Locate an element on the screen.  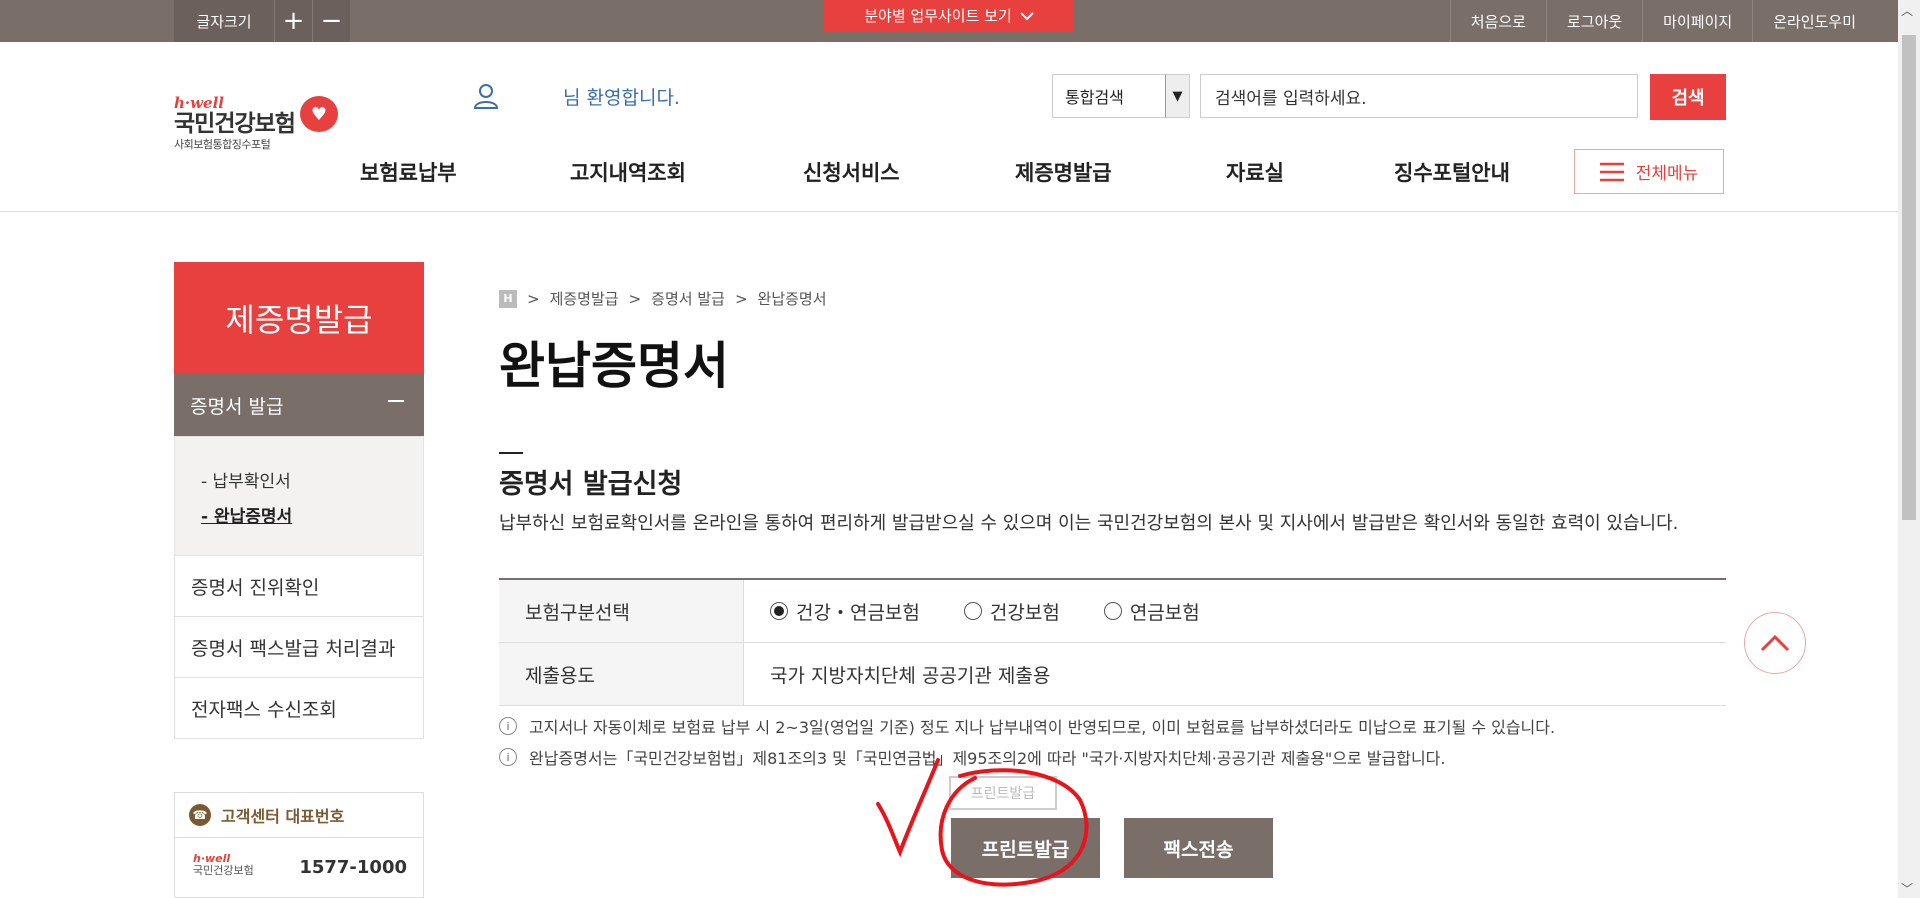
sidebar-submenu: - 납부확인서 - 완납증명서 is located at coordinates (299, 496).